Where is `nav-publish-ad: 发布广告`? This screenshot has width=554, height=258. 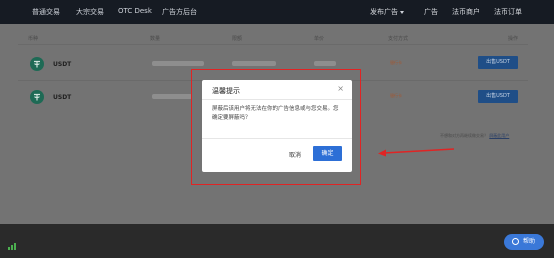 nav-publish-ad: 发布广告 is located at coordinates (387, 12).